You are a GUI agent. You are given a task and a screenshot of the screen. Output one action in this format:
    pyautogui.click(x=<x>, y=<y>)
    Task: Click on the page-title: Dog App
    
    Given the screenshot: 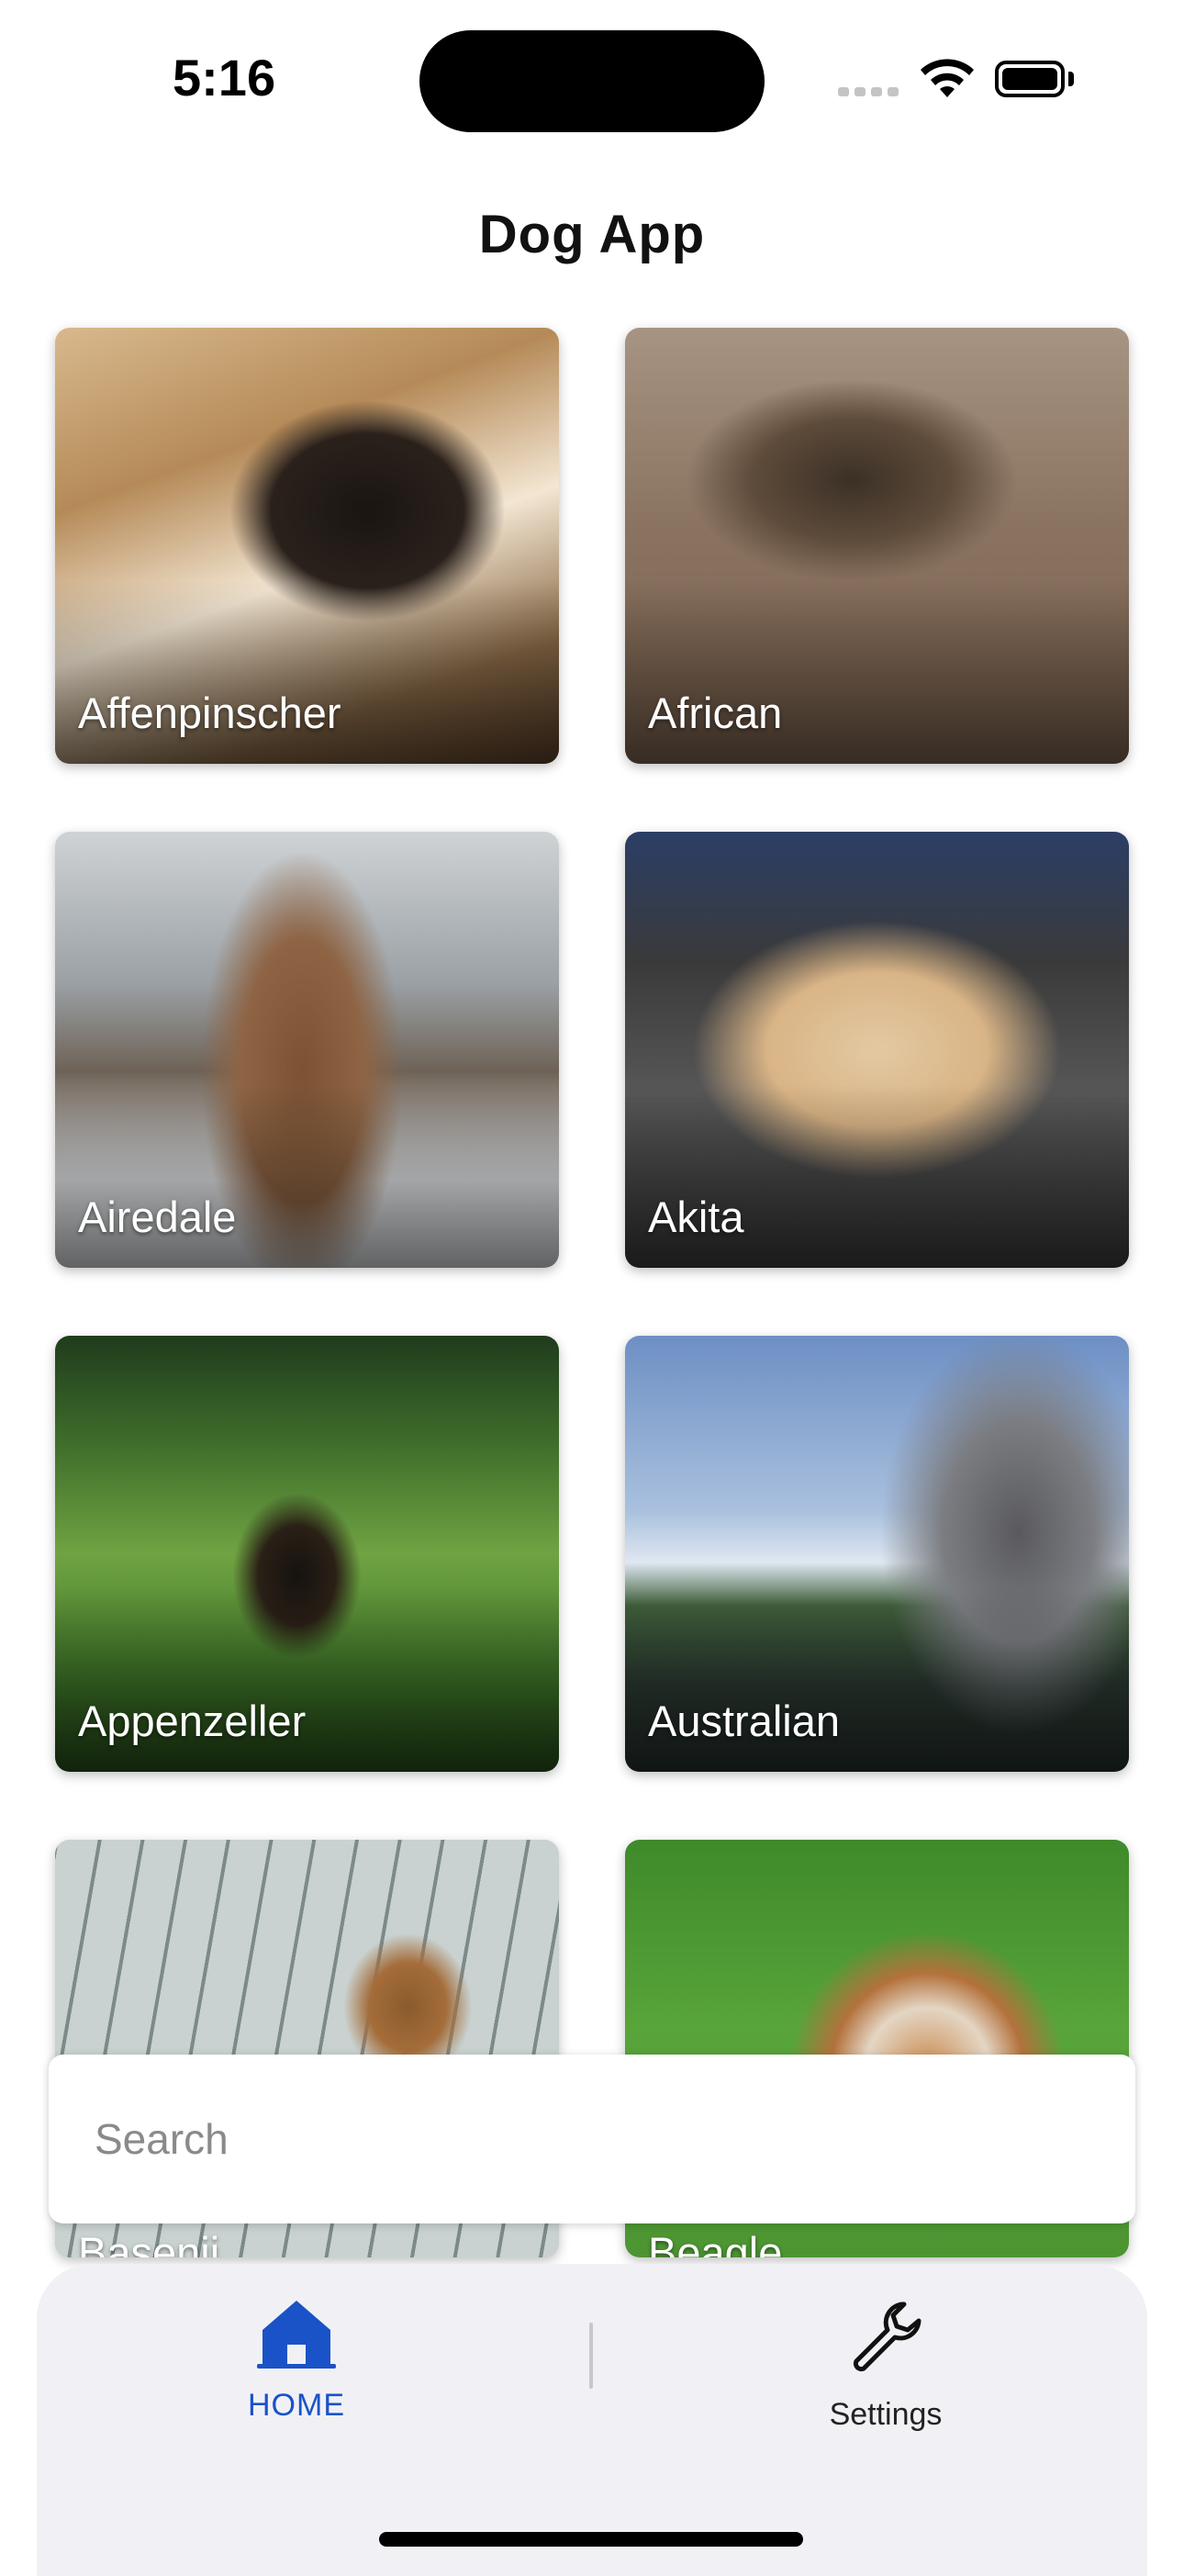 What is the action you would take?
    pyautogui.click(x=592, y=234)
    